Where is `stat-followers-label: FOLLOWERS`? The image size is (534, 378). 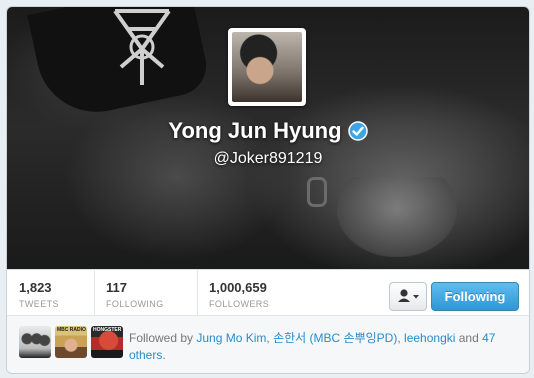 stat-followers-label: FOLLOWERS is located at coordinates (239, 304).